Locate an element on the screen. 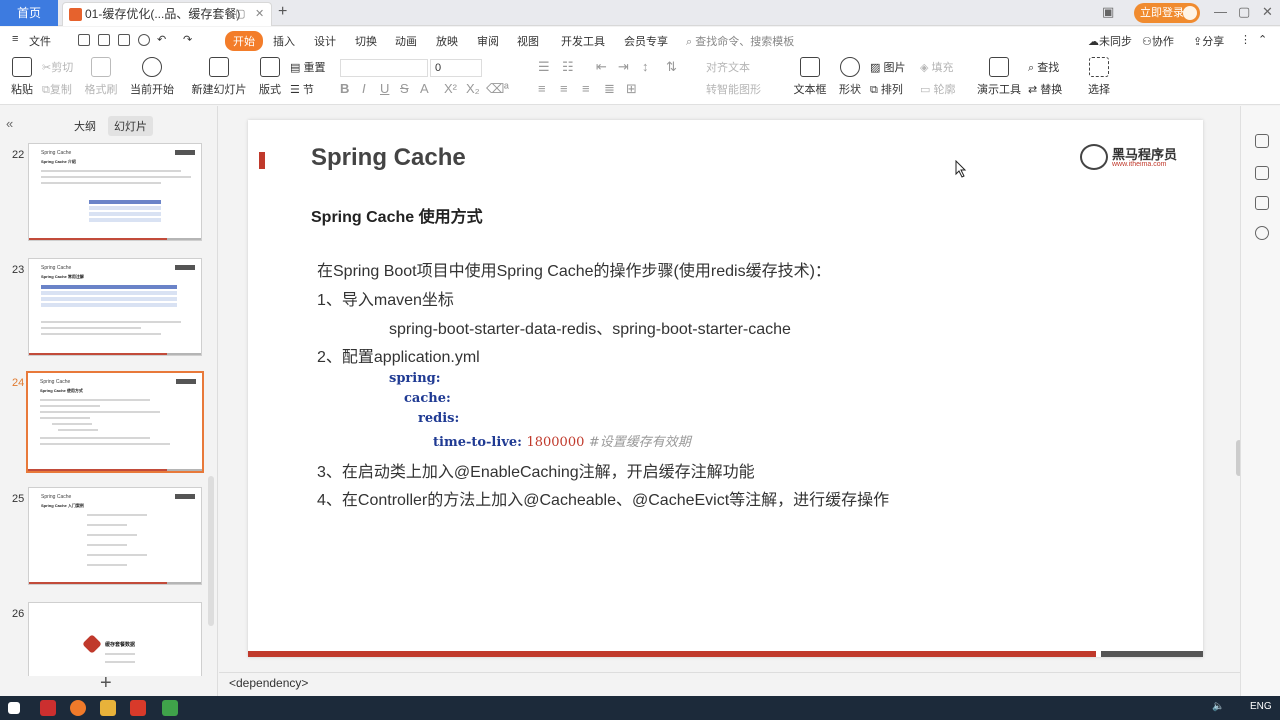 The image size is (1280, 720). language-indicator: ENG is located at coordinates (1261, 706).